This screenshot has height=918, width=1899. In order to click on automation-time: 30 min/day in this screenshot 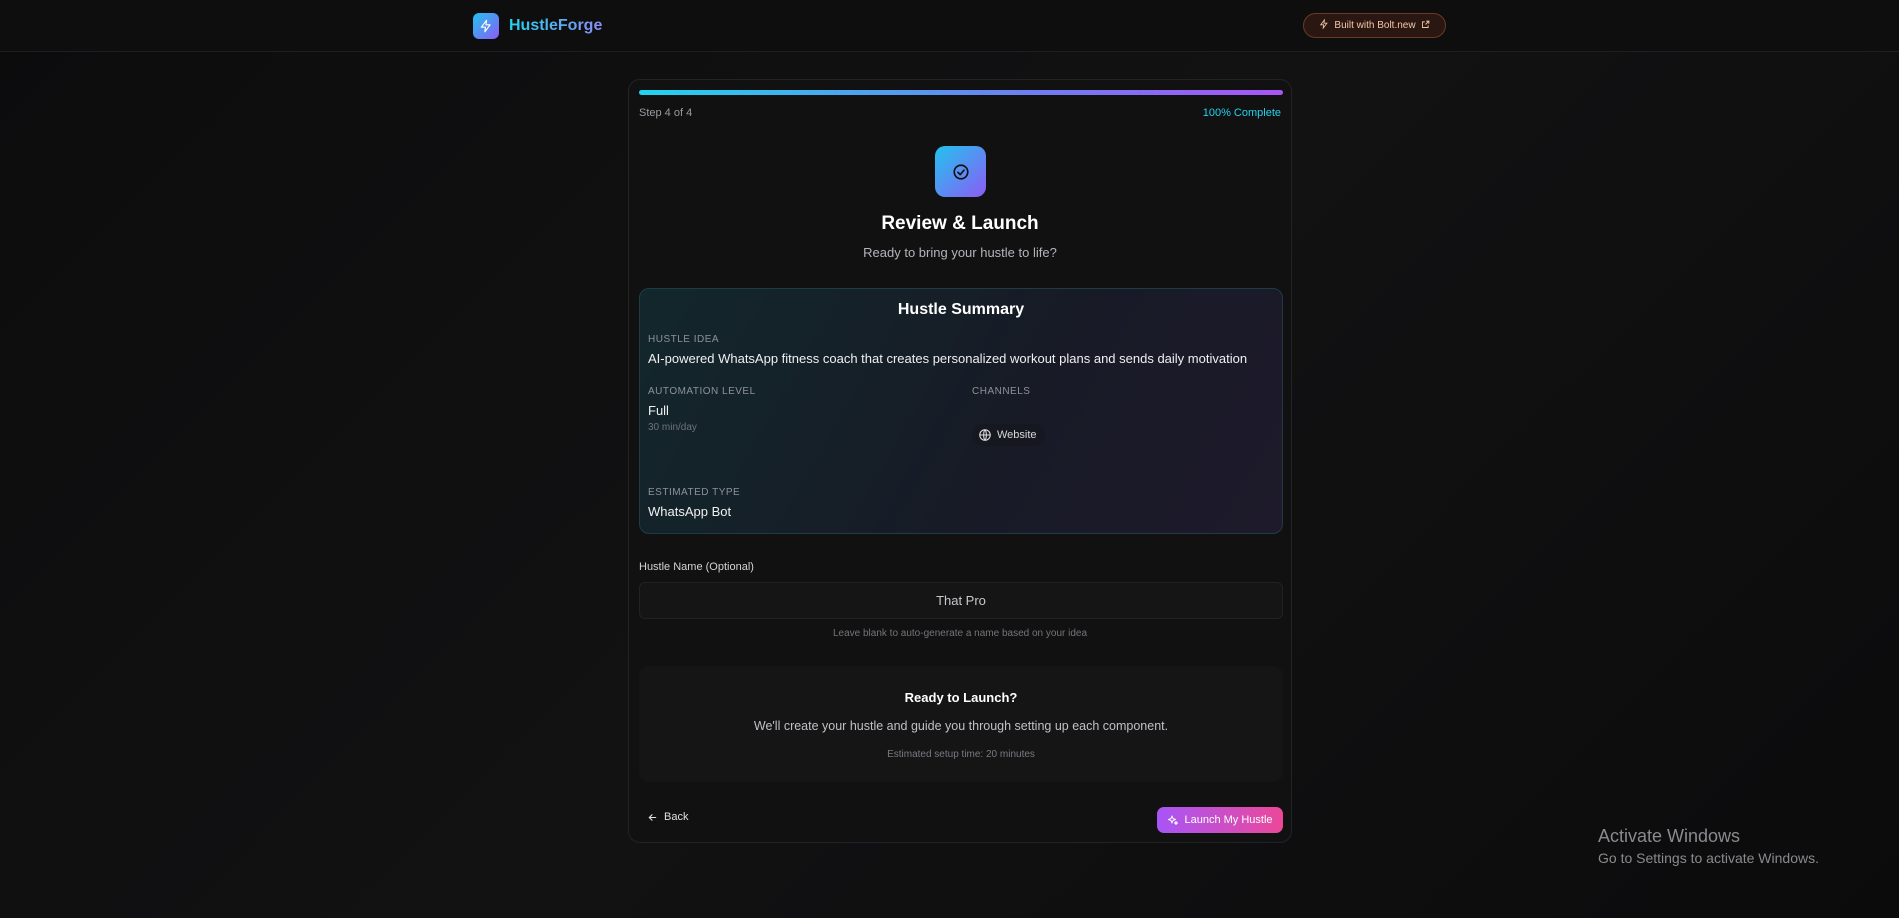, I will do `click(672, 427)`.